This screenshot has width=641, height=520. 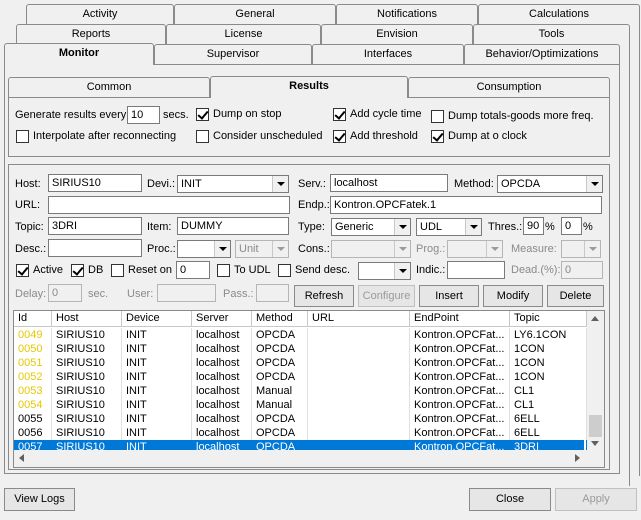 I want to click on tab-notifications: Notifications, so click(x=407, y=14).